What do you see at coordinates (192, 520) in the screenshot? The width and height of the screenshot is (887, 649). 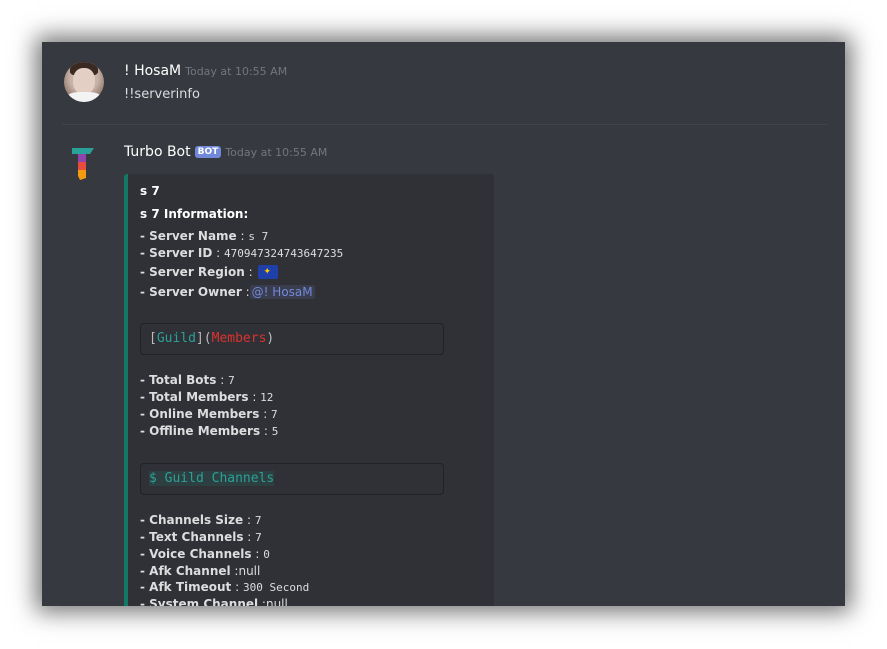 I see `field-label: - Channels Size` at bounding box center [192, 520].